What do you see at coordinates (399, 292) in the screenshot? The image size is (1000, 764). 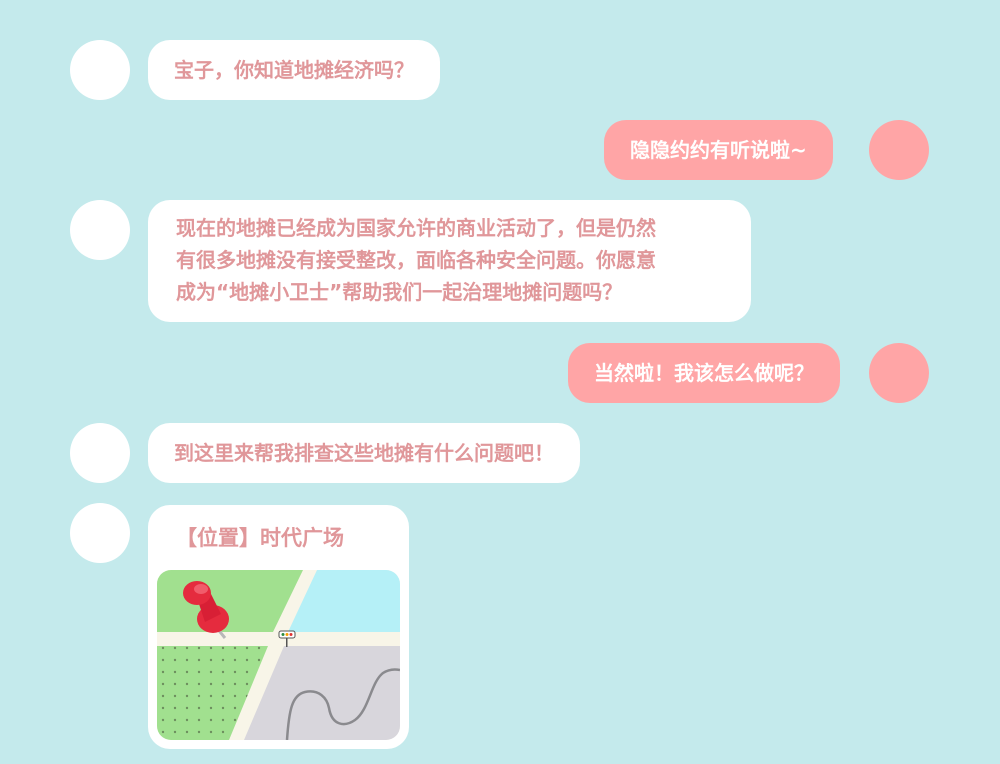 I see `message-line: 成为“地摊小卫士”帮助我们一起治理地摊问题吗？` at bounding box center [399, 292].